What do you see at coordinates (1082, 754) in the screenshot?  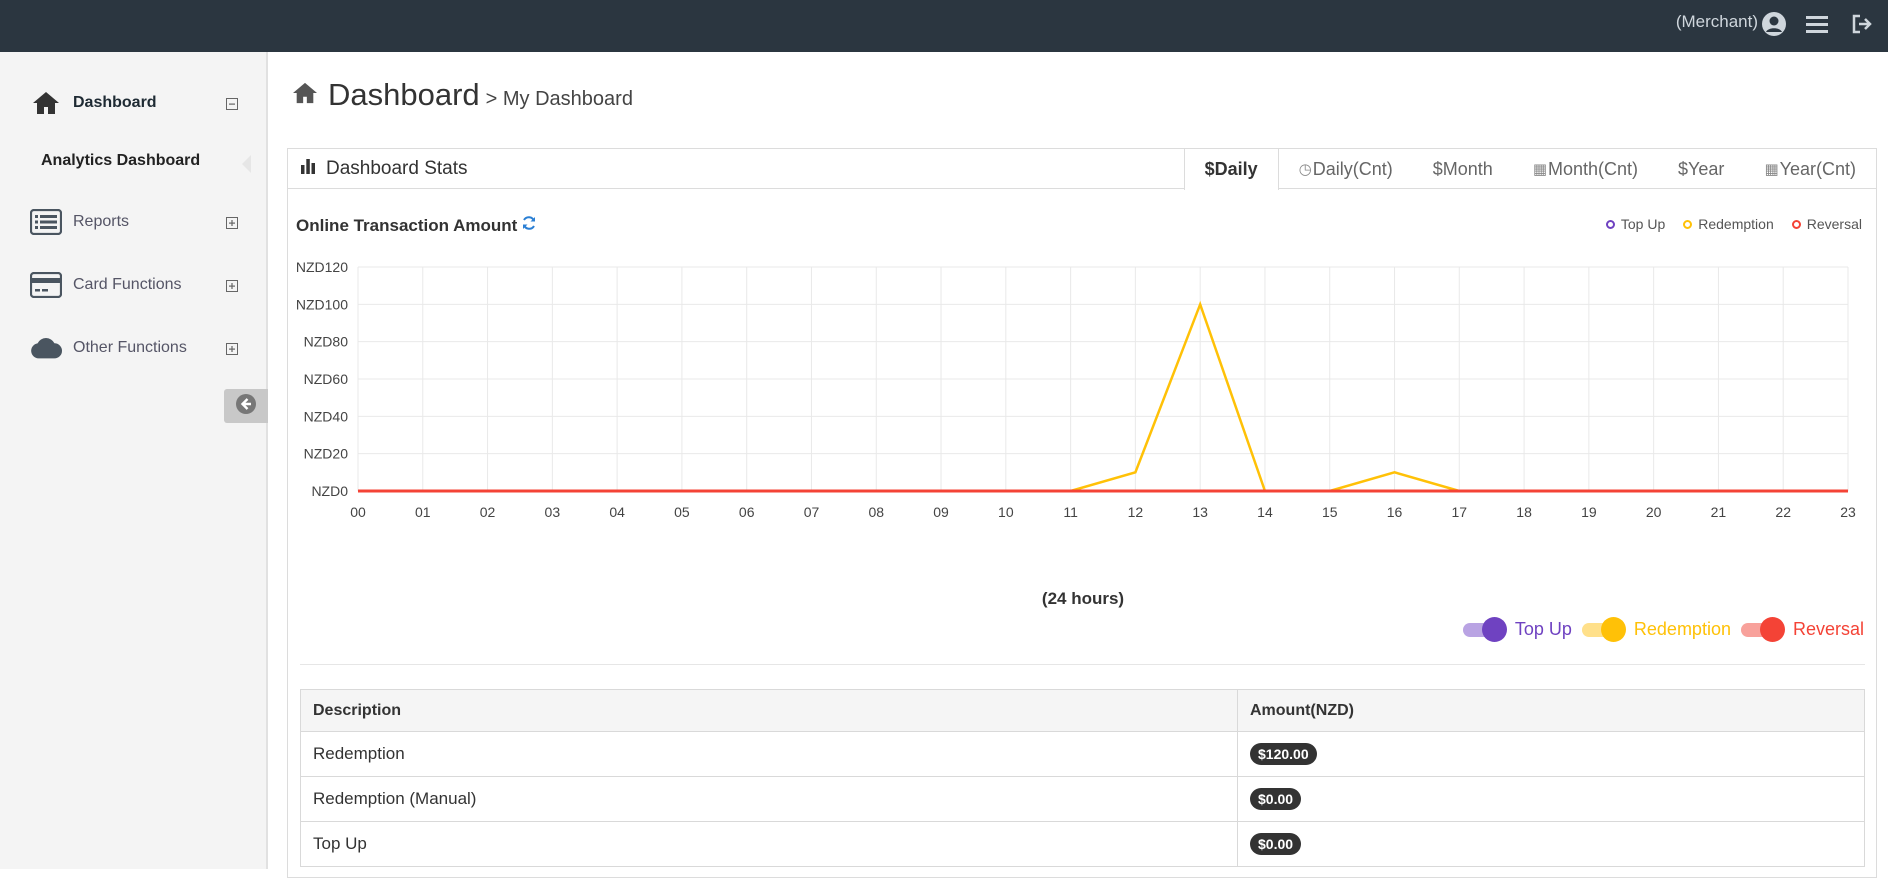 I see `table-row: Redemption $120.00` at bounding box center [1082, 754].